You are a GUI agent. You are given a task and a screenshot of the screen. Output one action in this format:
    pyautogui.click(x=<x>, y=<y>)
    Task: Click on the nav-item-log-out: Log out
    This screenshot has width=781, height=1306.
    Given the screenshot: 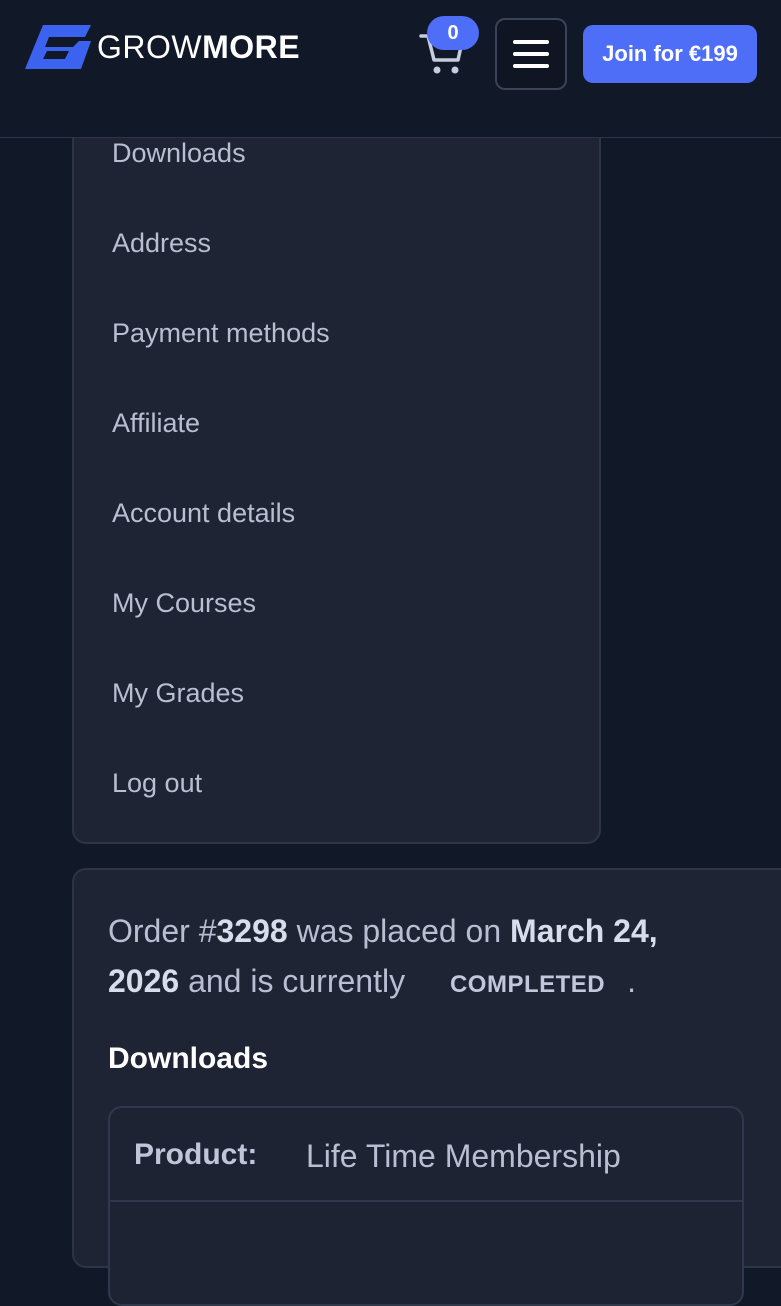 What is the action you would take?
    pyautogui.click(x=157, y=783)
    